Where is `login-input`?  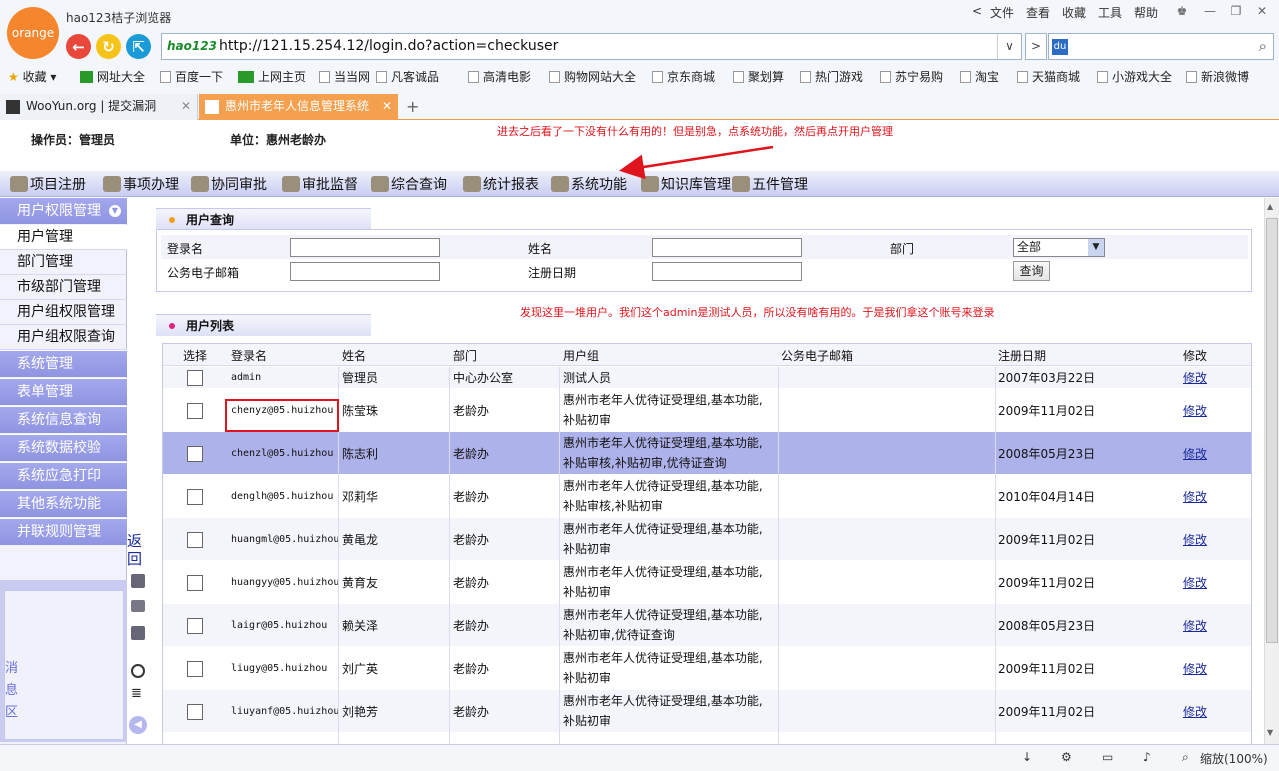
login-input is located at coordinates (365, 247).